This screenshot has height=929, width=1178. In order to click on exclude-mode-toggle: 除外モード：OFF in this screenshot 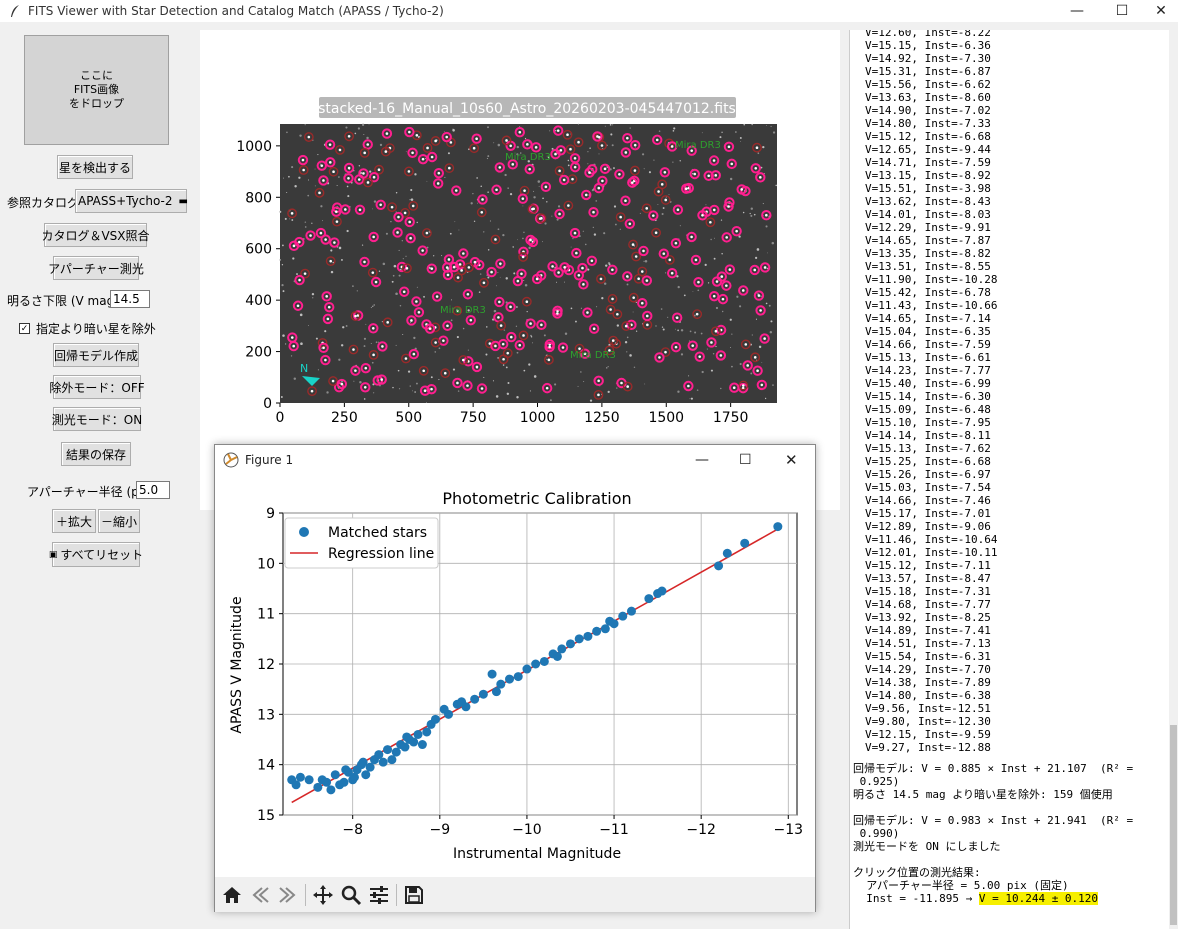, I will do `click(97, 387)`.